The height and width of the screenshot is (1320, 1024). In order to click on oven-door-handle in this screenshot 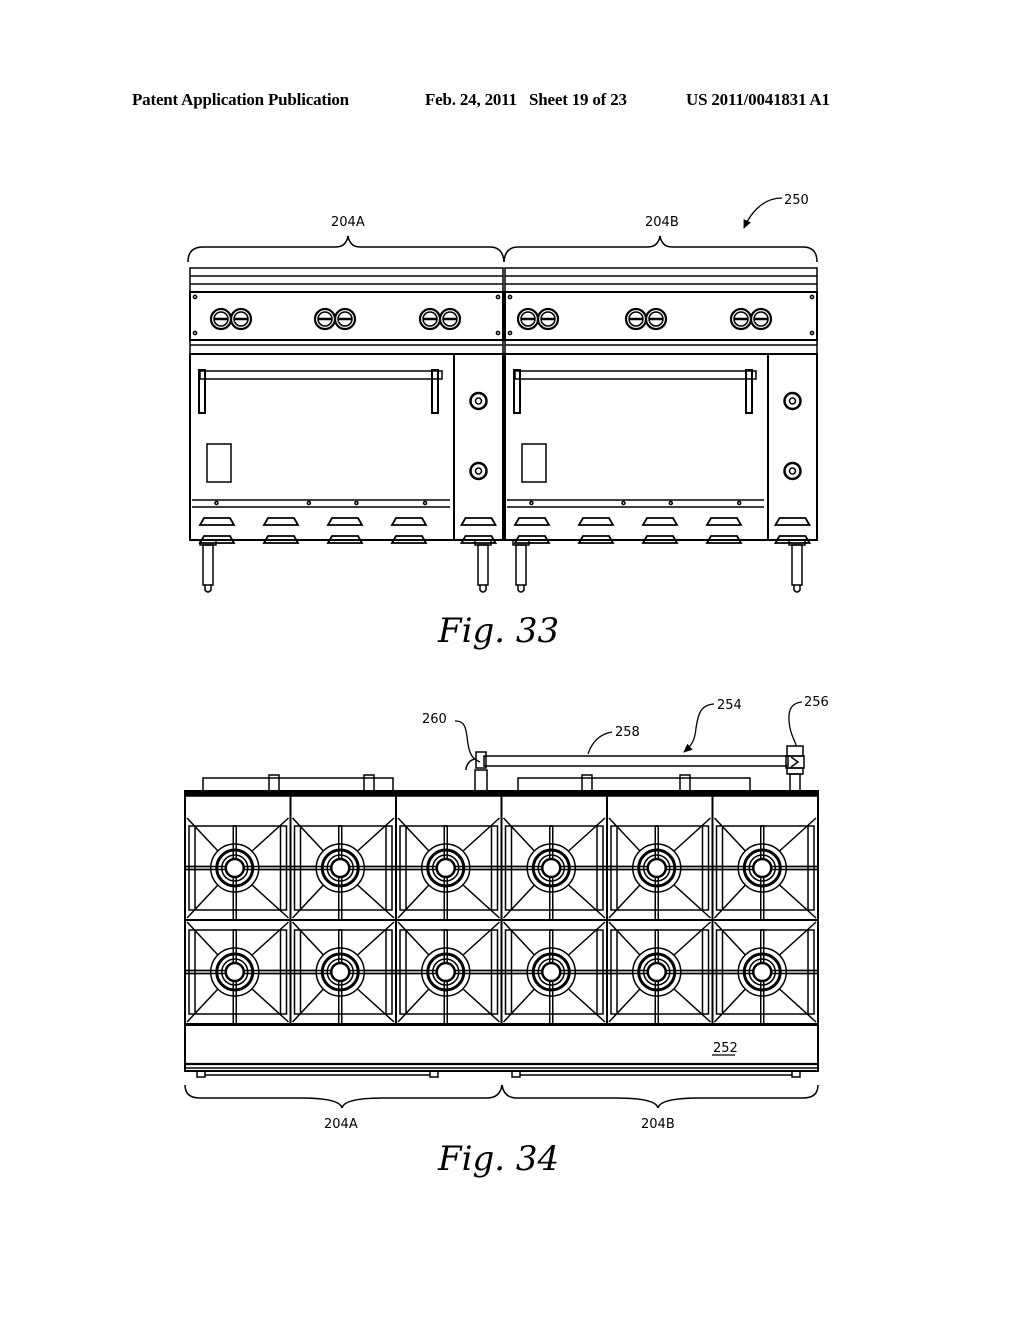, I will do `click(321, 375)`.